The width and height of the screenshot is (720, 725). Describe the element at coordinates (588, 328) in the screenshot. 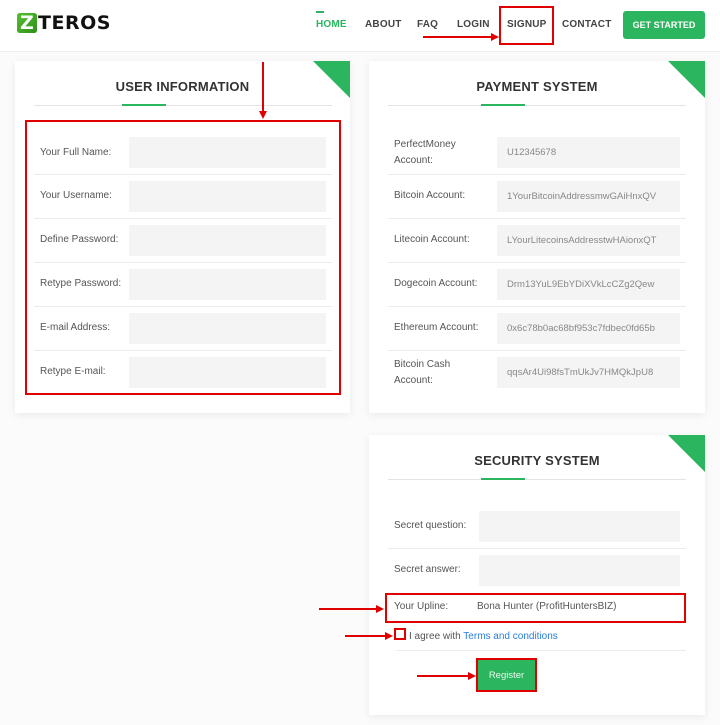

I see `ethereum-input` at that location.